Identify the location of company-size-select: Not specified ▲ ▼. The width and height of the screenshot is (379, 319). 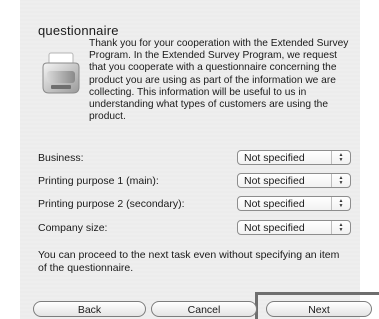
(294, 227).